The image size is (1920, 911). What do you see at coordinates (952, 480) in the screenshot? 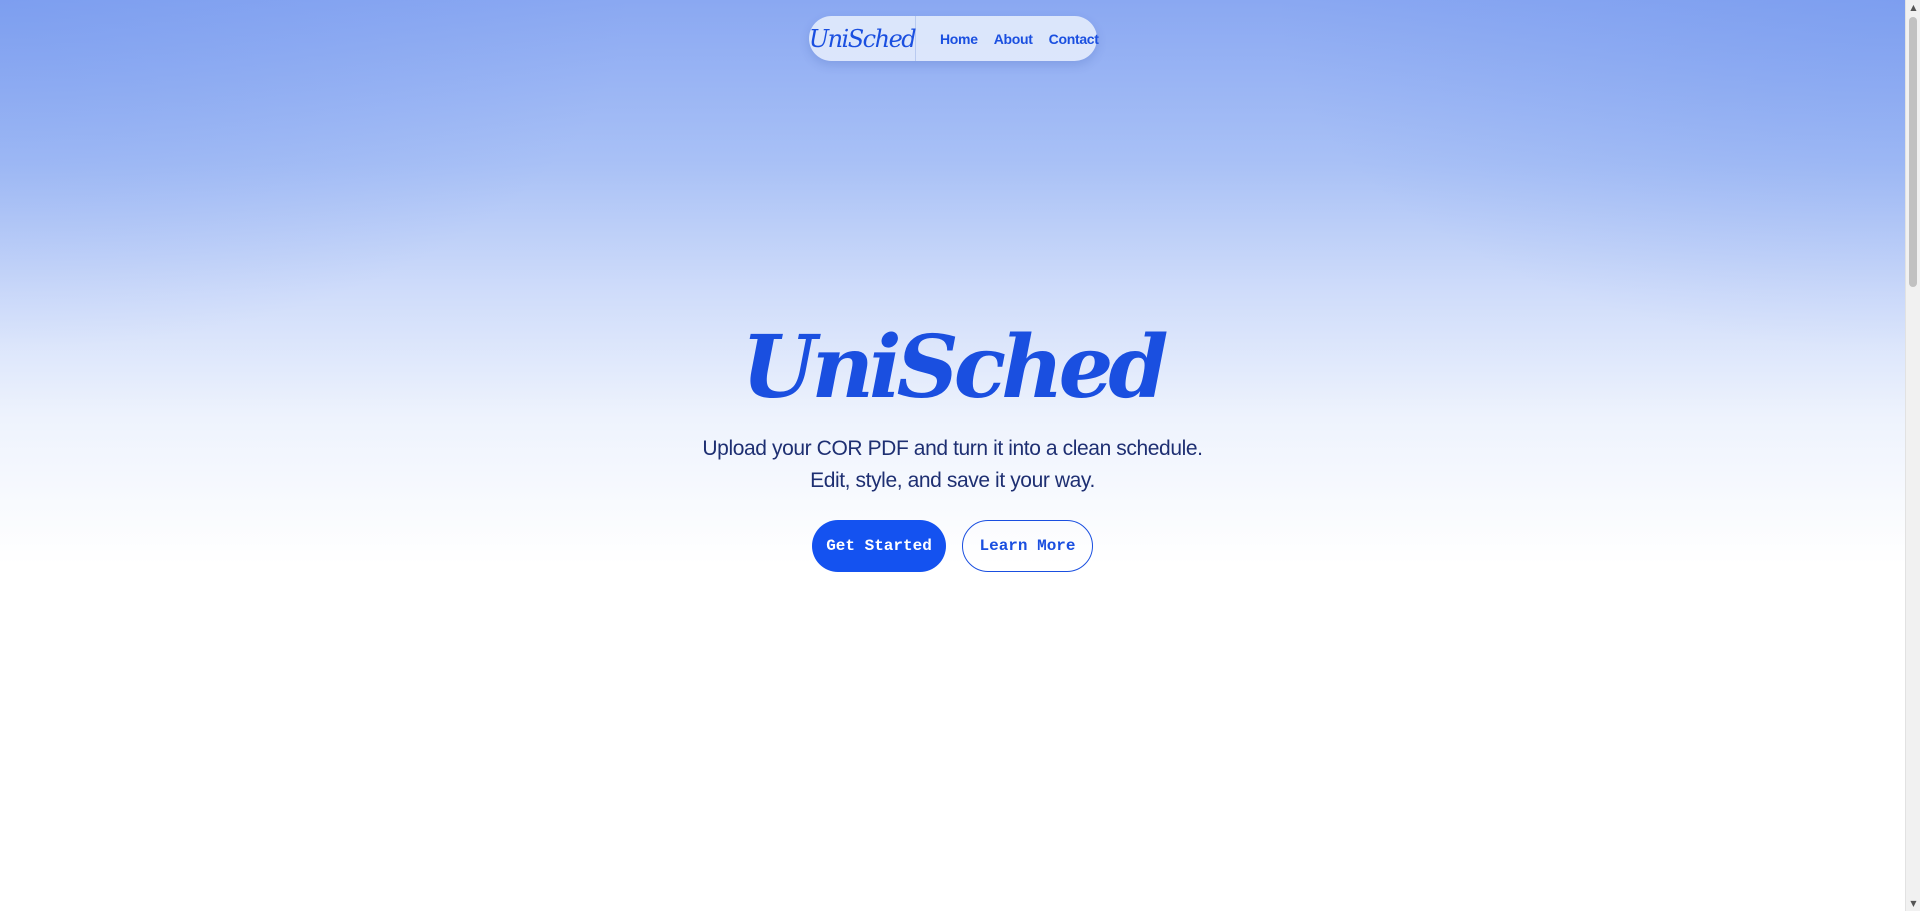
I see `hero-subtitle-line-2: Edit, style, and save it your way.` at bounding box center [952, 480].